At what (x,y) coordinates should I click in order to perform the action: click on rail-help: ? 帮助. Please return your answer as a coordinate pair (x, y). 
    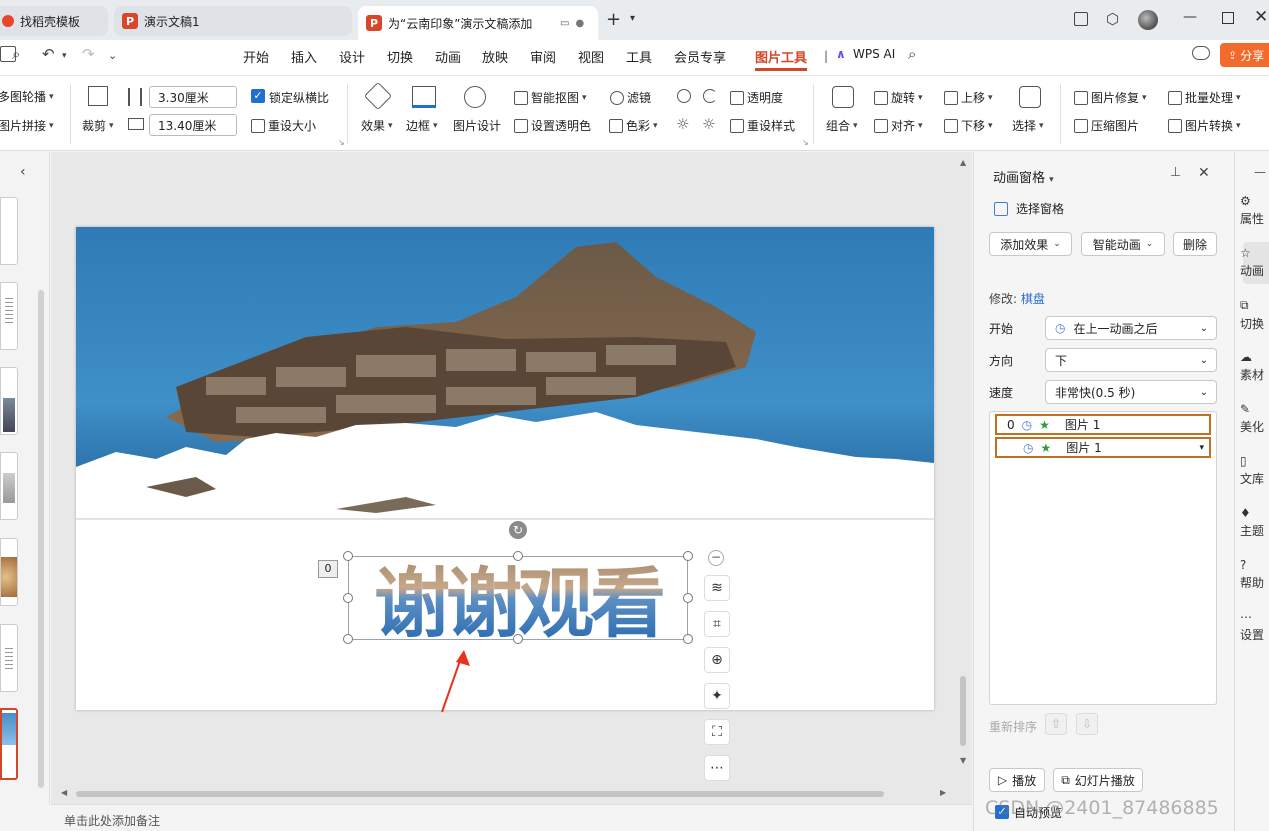
    Looking at the image, I should click on (1252, 574).